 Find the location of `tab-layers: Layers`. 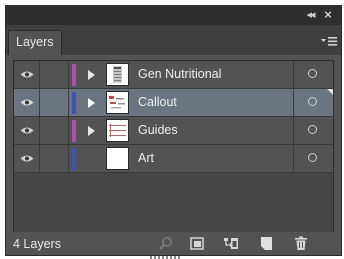

tab-layers: Layers is located at coordinates (35, 42).